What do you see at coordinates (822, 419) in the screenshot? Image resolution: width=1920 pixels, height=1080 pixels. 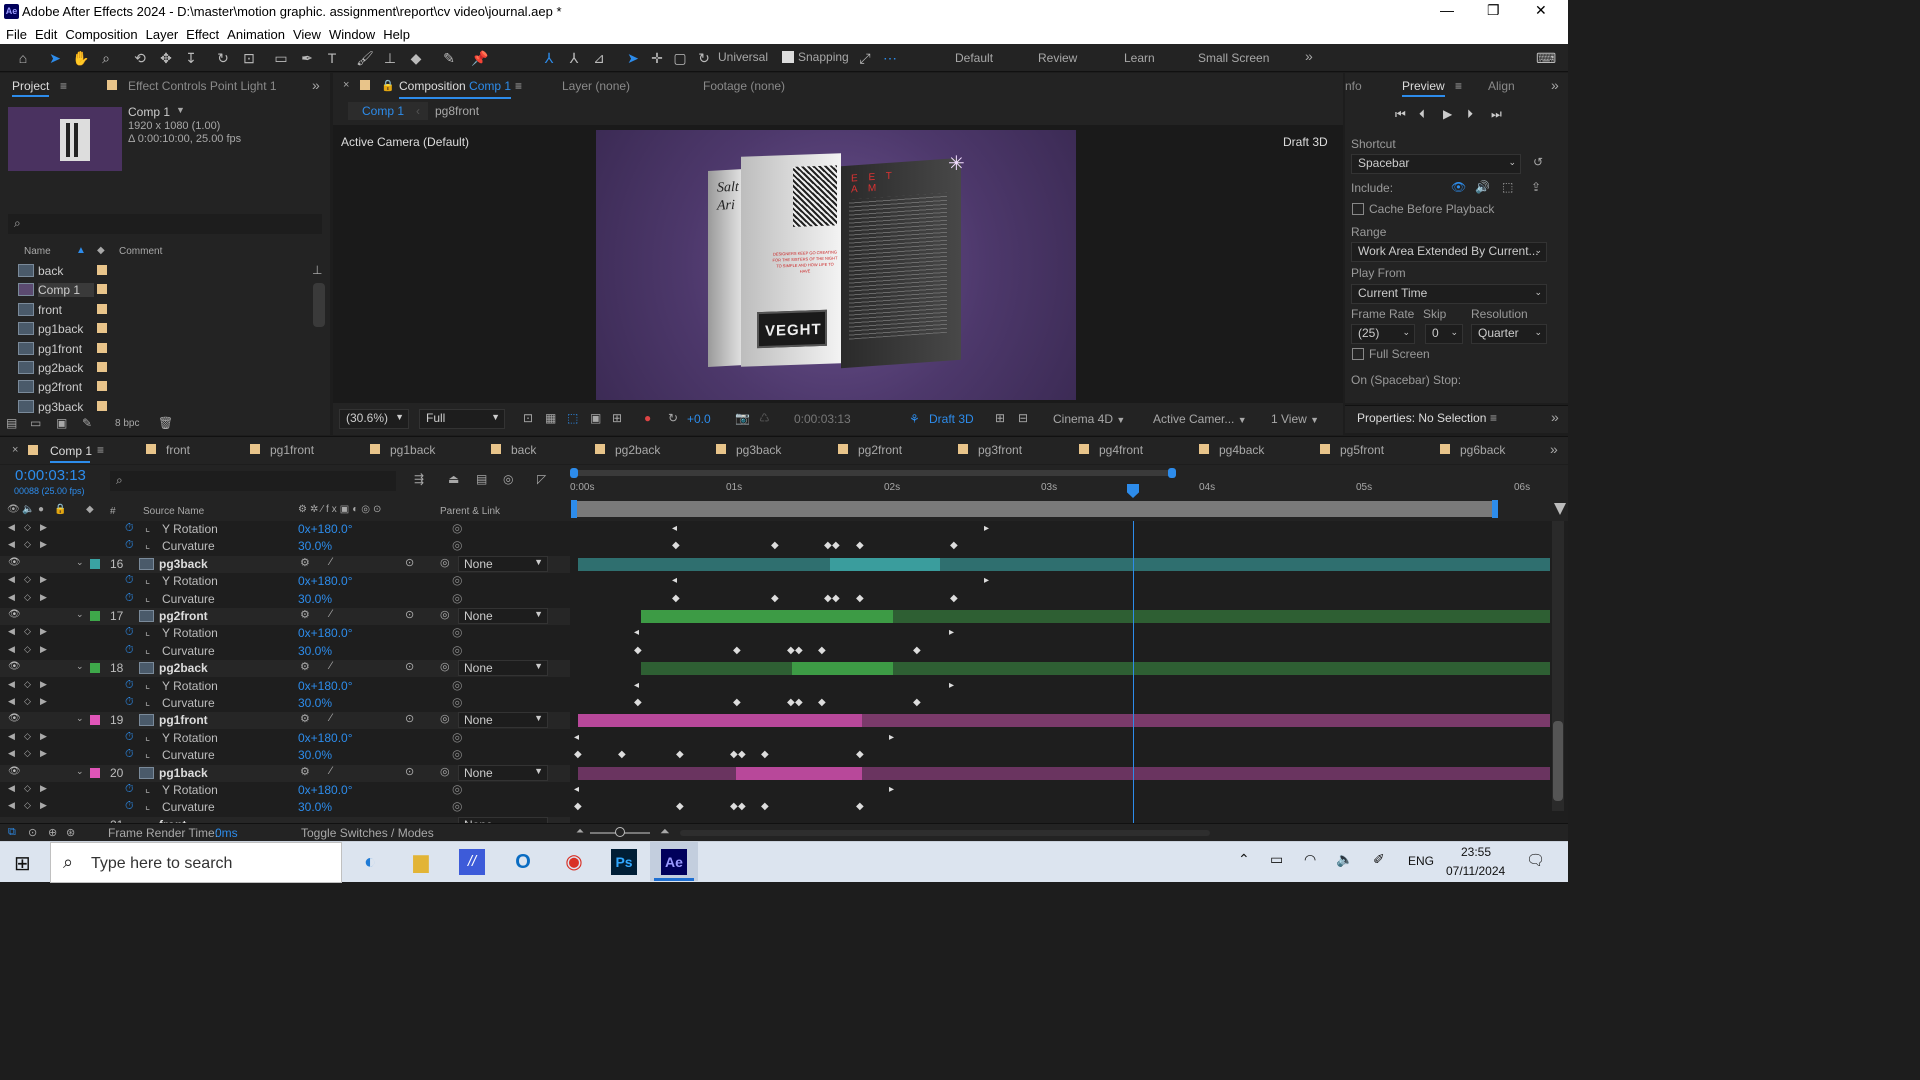 I see `current-time-field: 0:00:03:13` at bounding box center [822, 419].